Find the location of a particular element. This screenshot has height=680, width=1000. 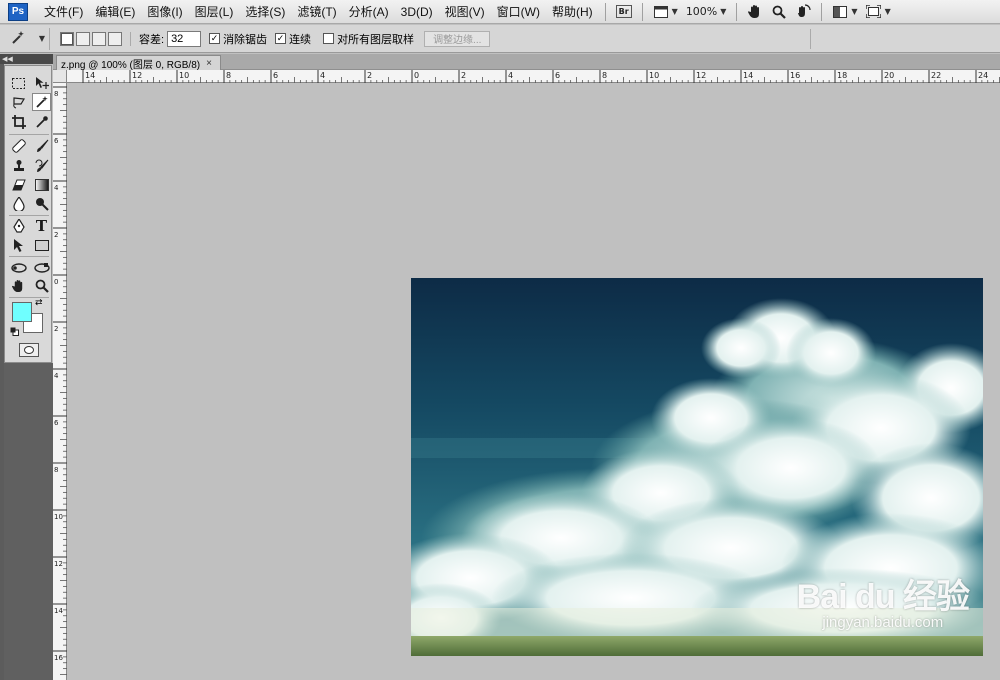

view-extras-button: ▼ is located at coordinates (665, 12).